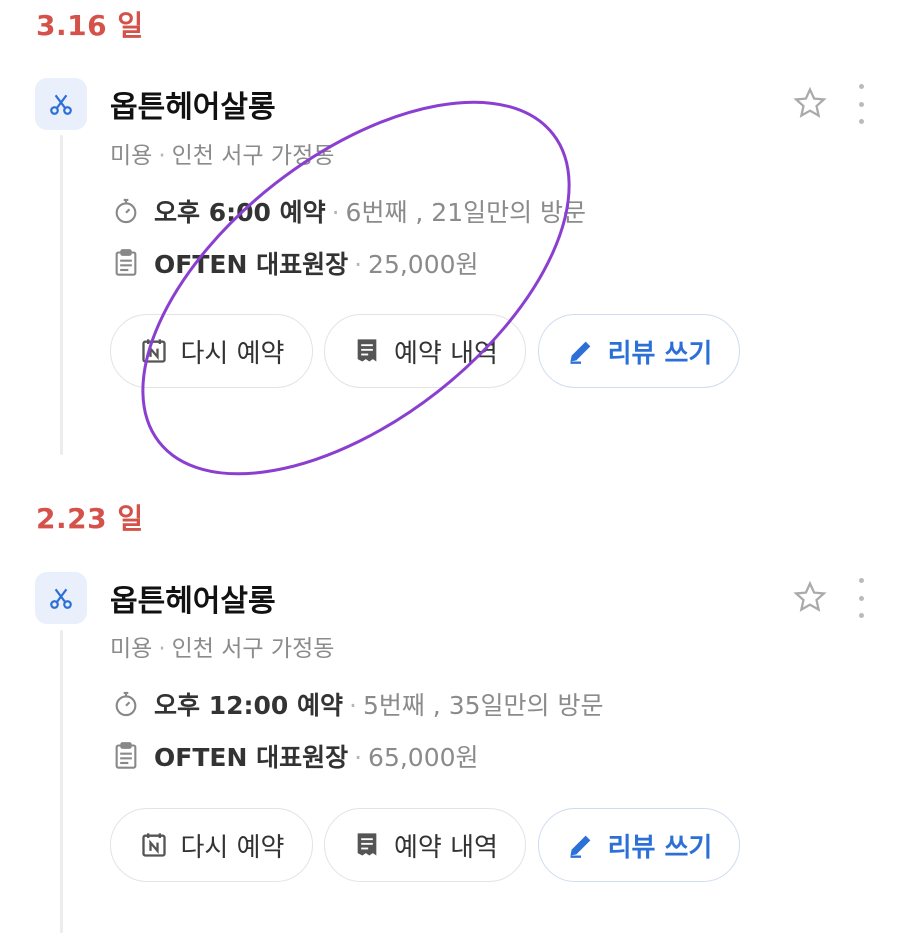  Describe the element at coordinates (240, 212) in the screenshot. I see `reservation-time: 오후 6:00 예약` at that location.